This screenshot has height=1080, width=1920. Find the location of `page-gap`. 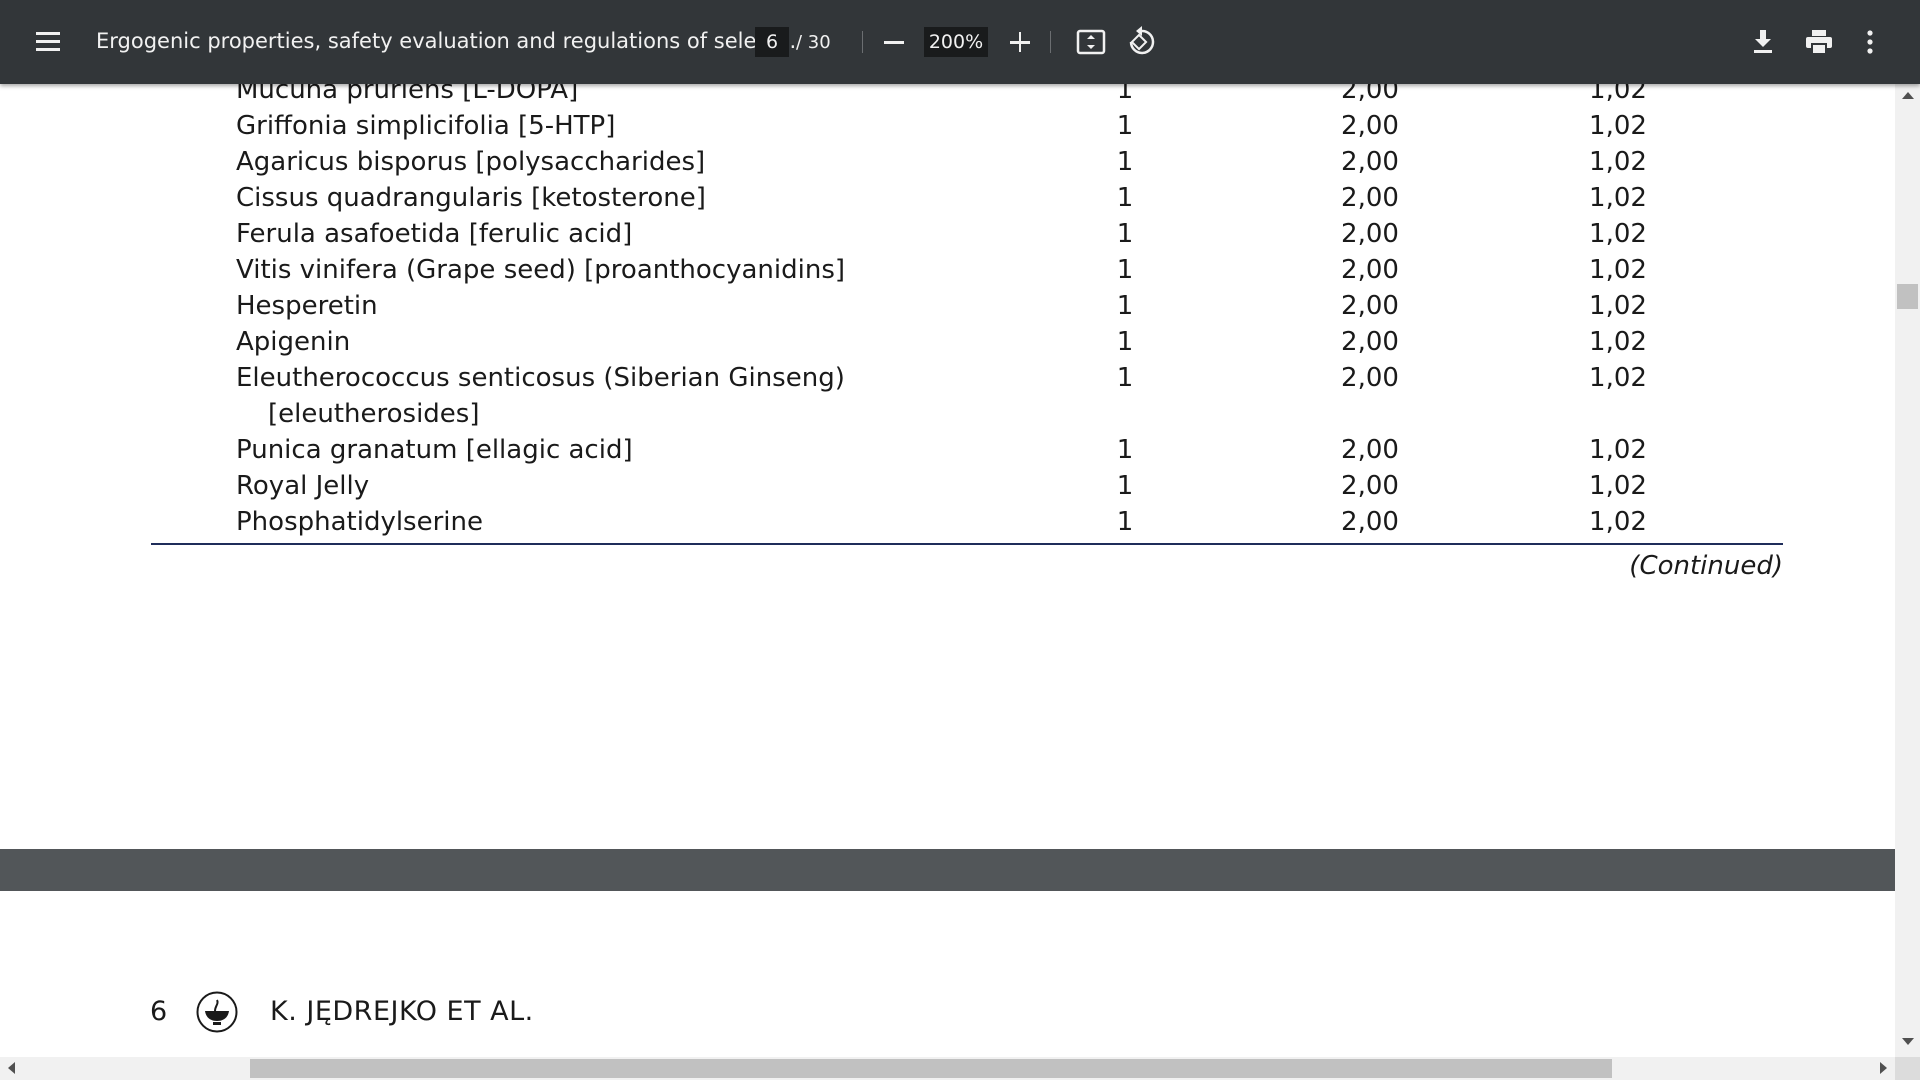

page-gap is located at coordinates (947, 870).